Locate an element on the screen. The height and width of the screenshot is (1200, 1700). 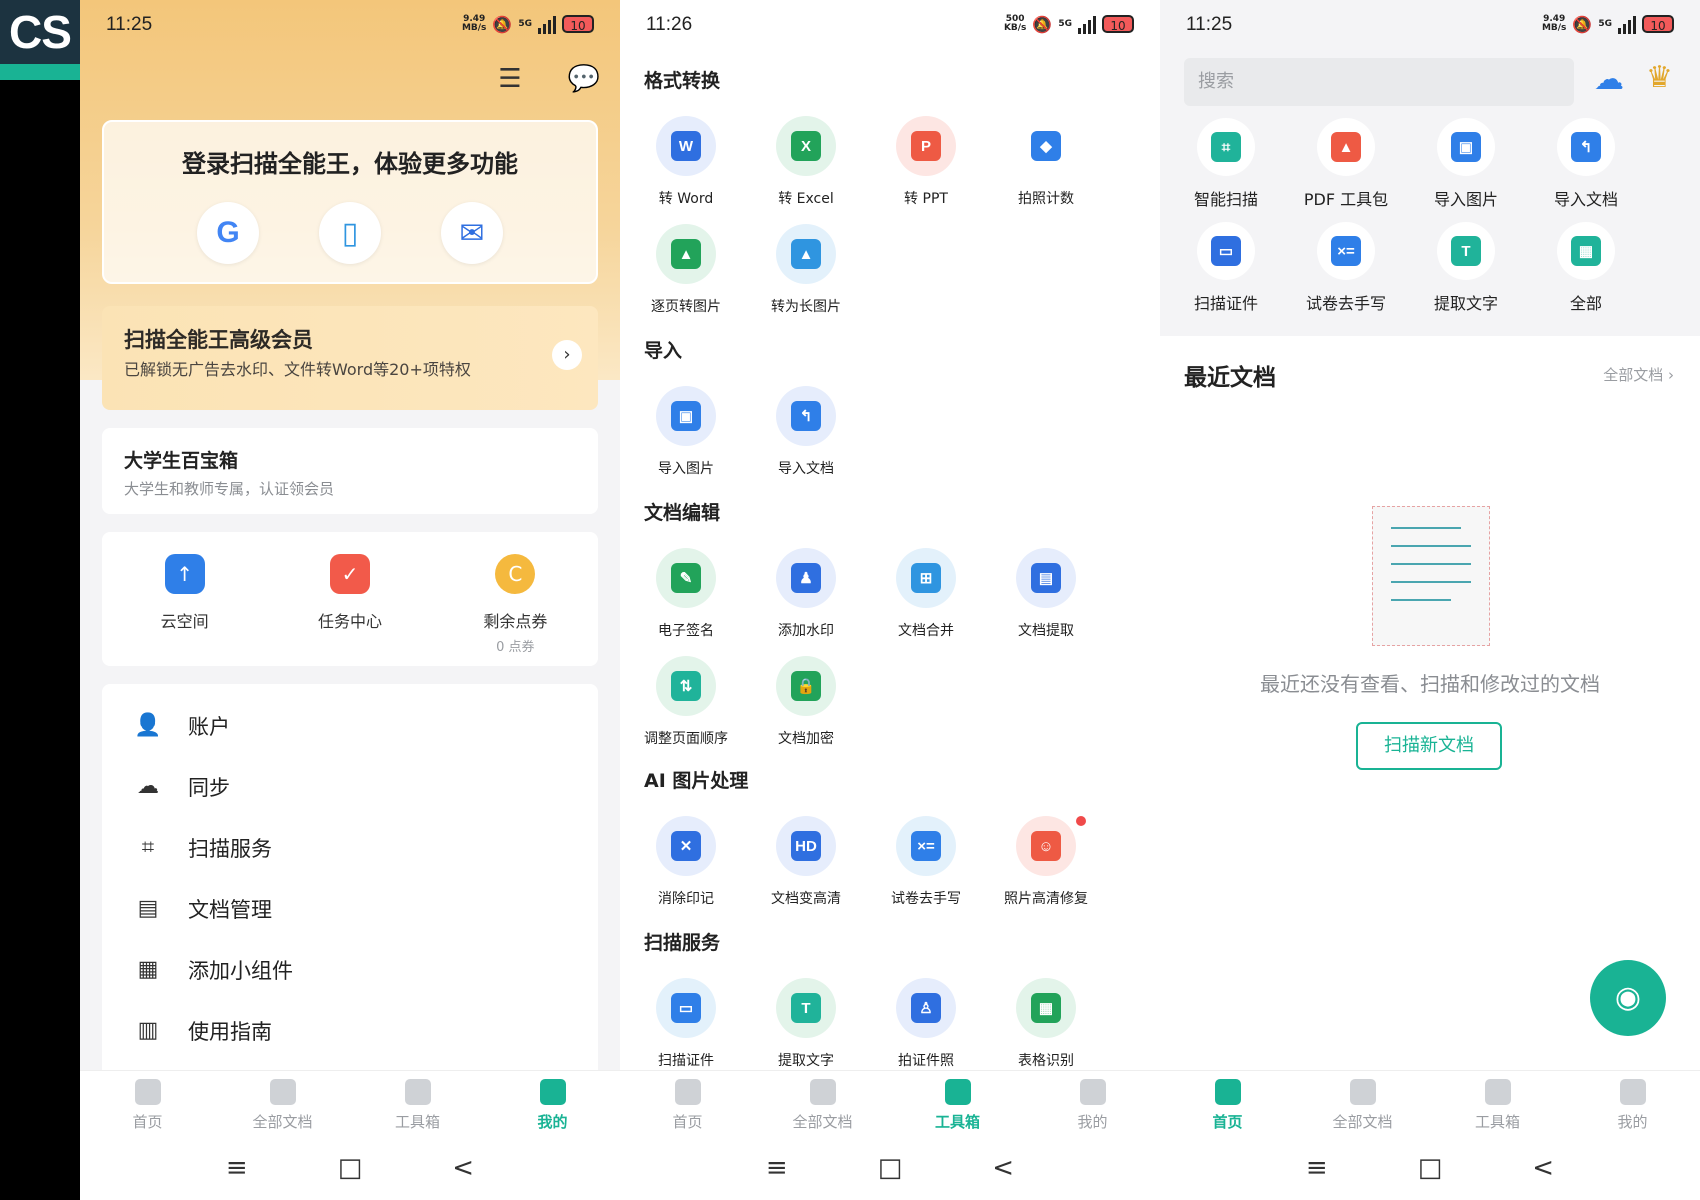
tool-lock: 🔒 文档加密 is located at coordinates (806, 702).